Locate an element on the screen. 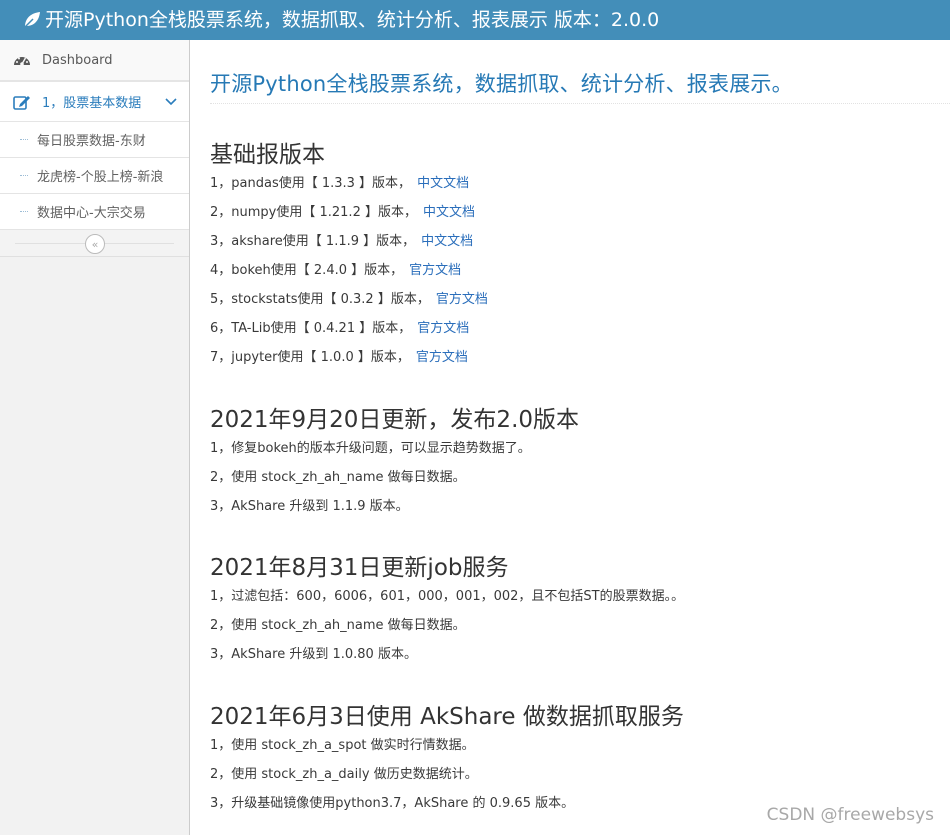  submenu-item-block-trade: 数据中心-大宗交易 is located at coordinates (94, 212).